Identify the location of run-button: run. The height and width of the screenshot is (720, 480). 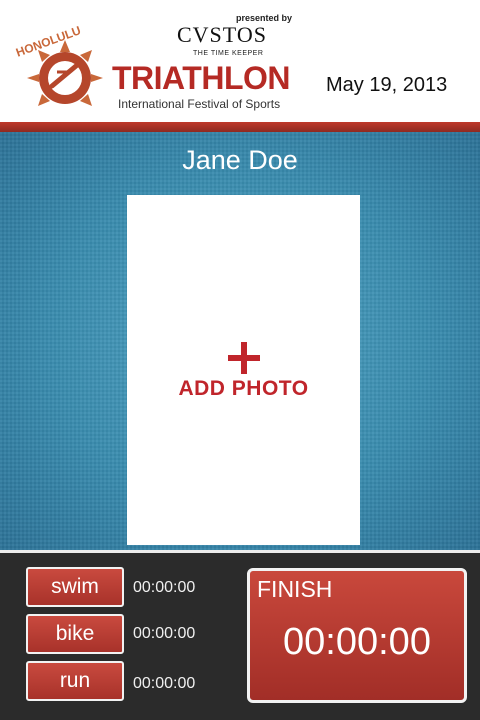
(75, 681).